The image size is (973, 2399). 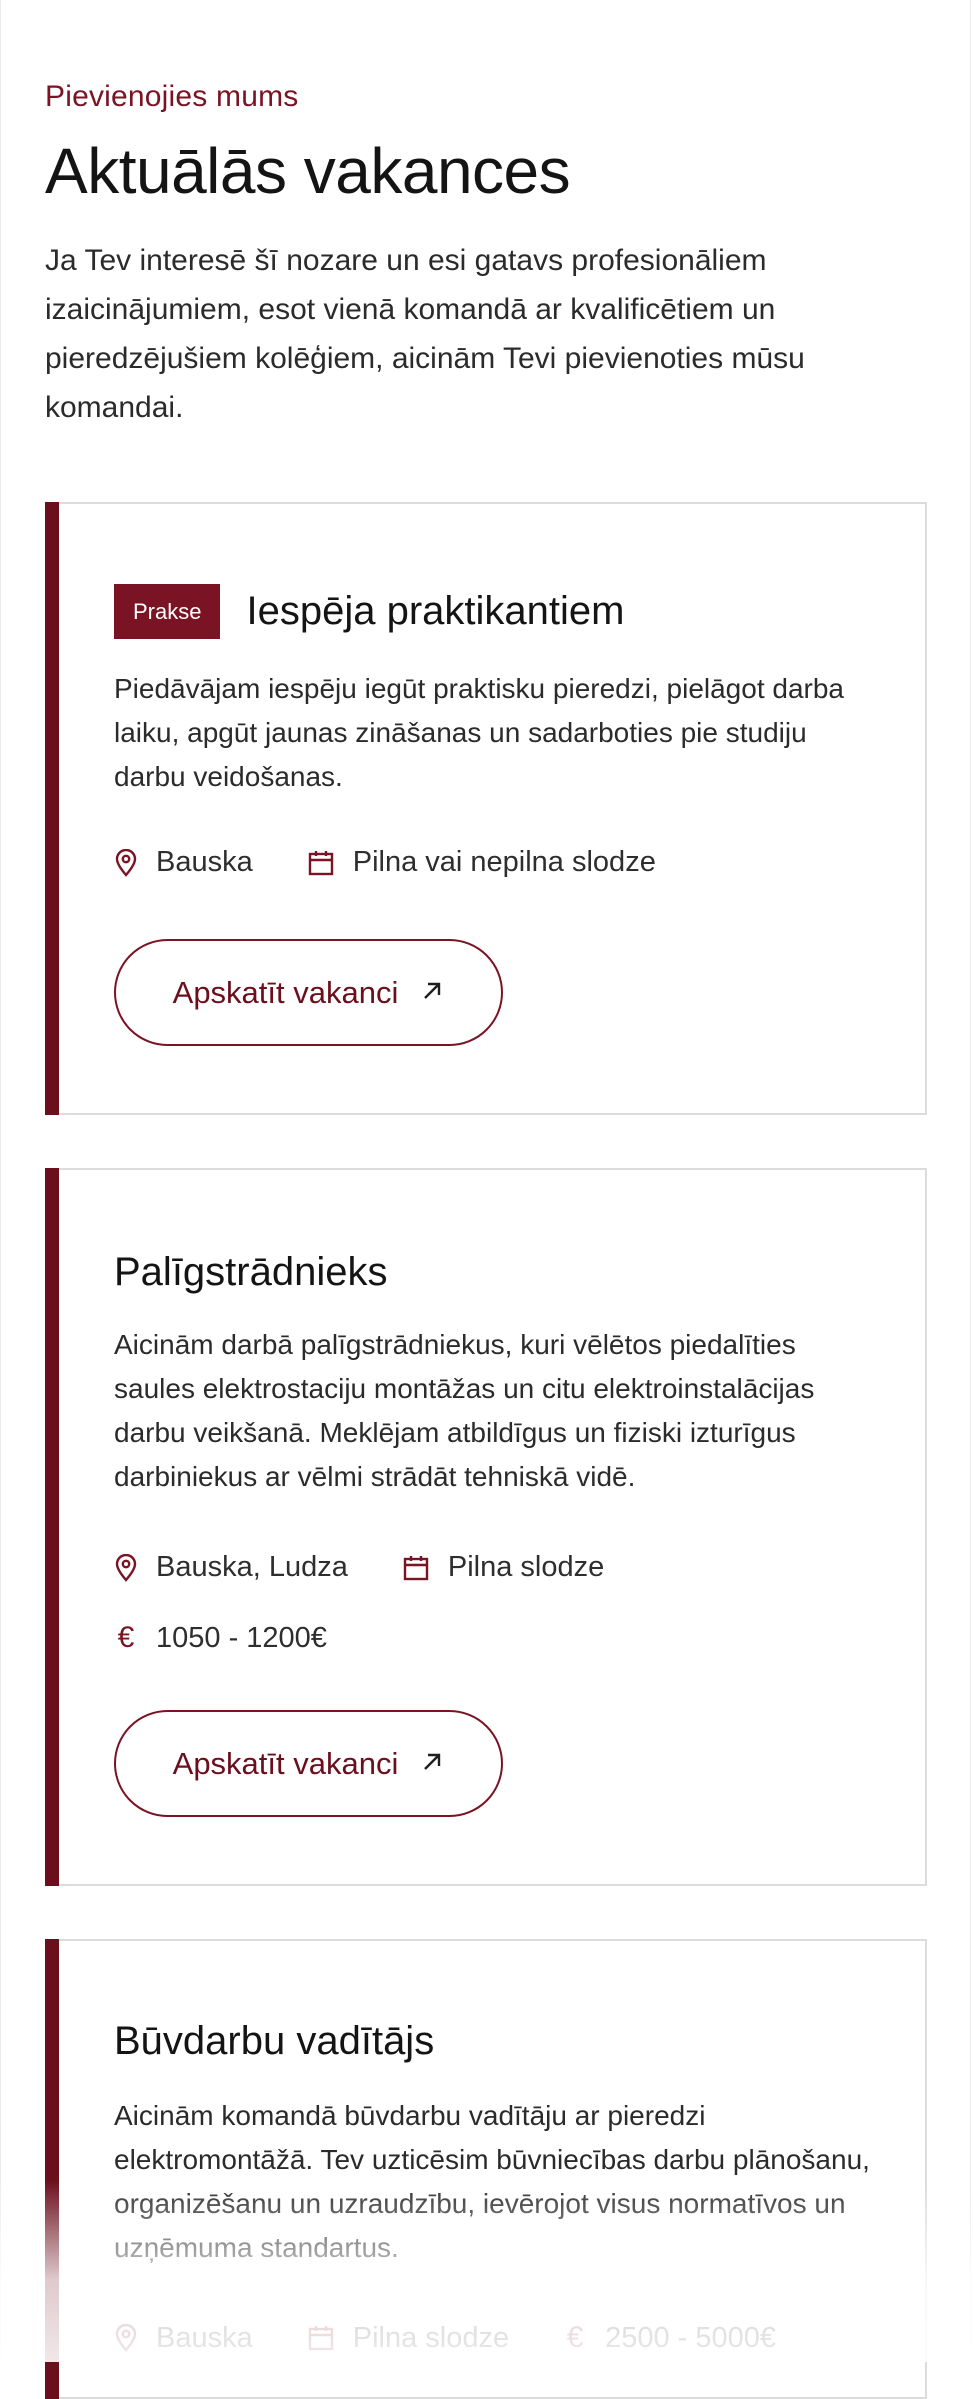 I want to click on vacancy-badge: Prakse, so click(x=167, y=611).